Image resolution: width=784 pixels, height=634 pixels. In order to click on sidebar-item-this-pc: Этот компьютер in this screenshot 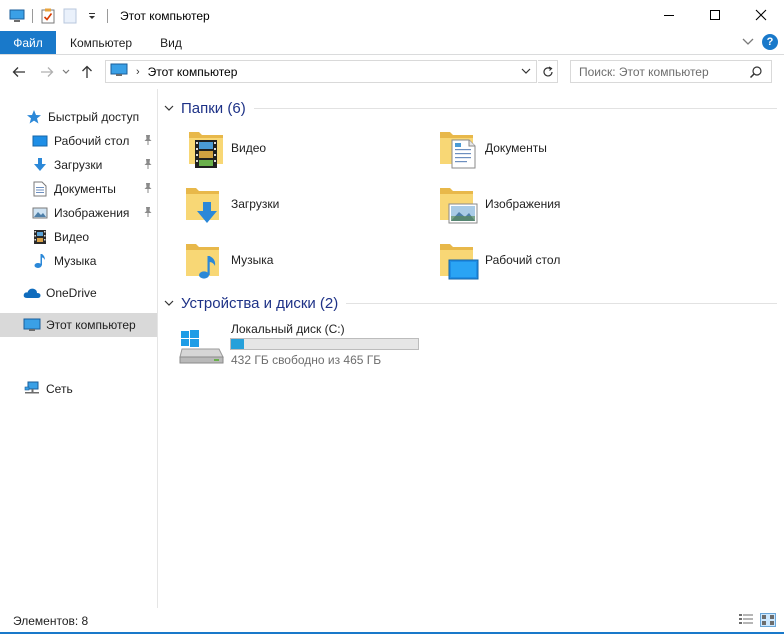, I will do `click(78, 325)`.